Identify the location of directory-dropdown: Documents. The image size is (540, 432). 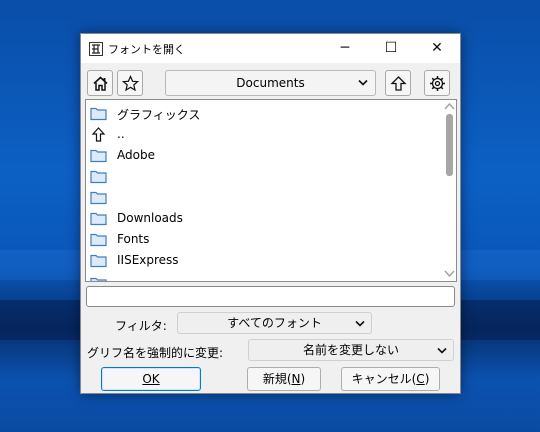
(270, 83).